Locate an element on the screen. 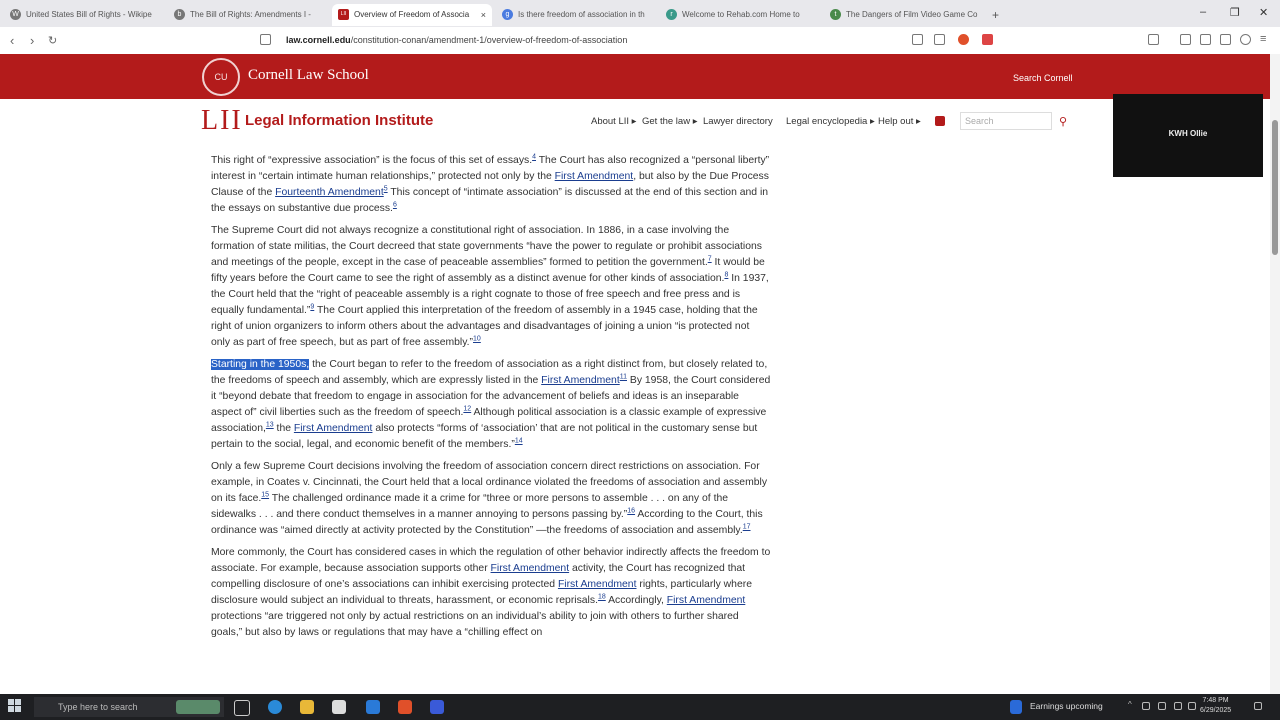 This screenshot has height=720, width=1280. reader-mode-icon is located at coordinates (917, 39).